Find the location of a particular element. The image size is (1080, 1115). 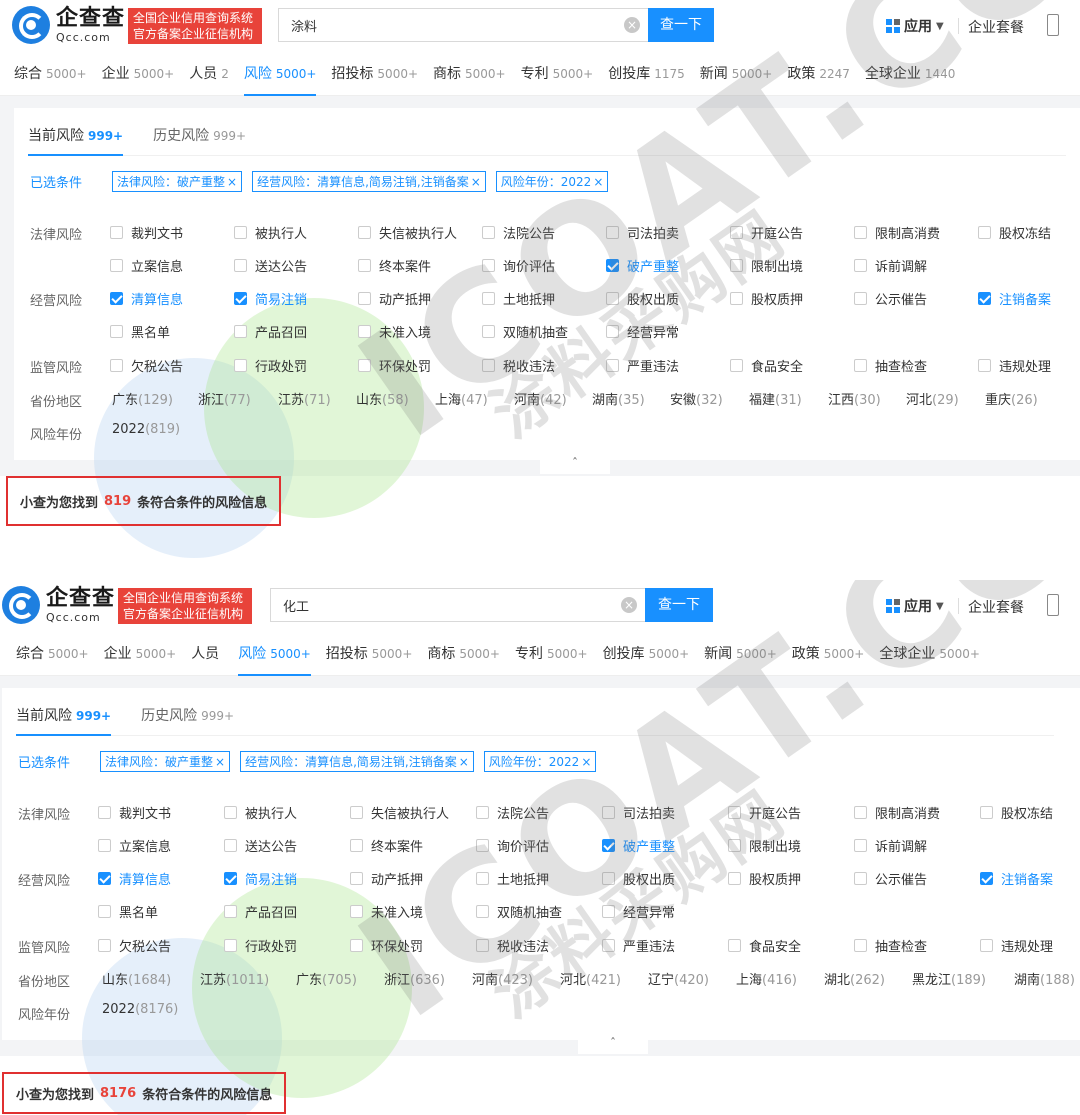

region-option: 湖北(262) is located at coordinates (854, 978).